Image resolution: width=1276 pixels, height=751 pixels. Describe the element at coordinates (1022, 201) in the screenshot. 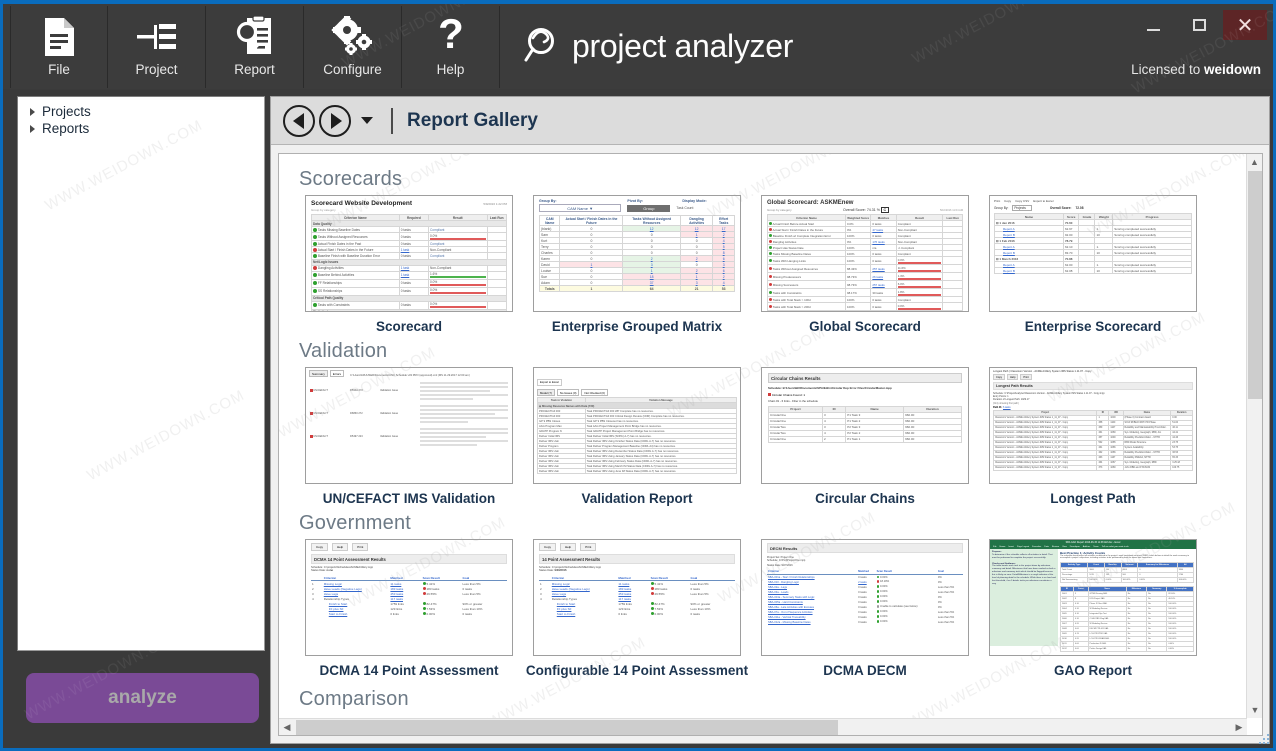

I see `copy-csv-button: Copy CSV` at that location.